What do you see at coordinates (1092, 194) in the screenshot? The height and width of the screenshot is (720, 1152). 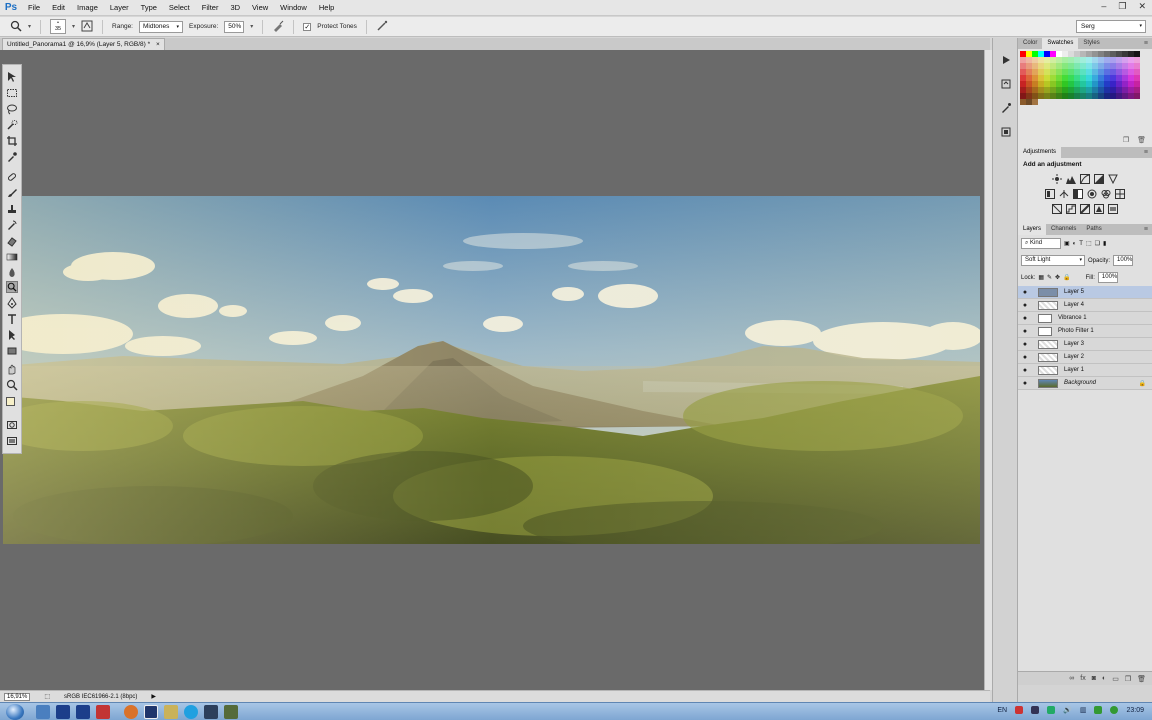 I see `photo-filter-icon` at bounding box center [1092, 194].